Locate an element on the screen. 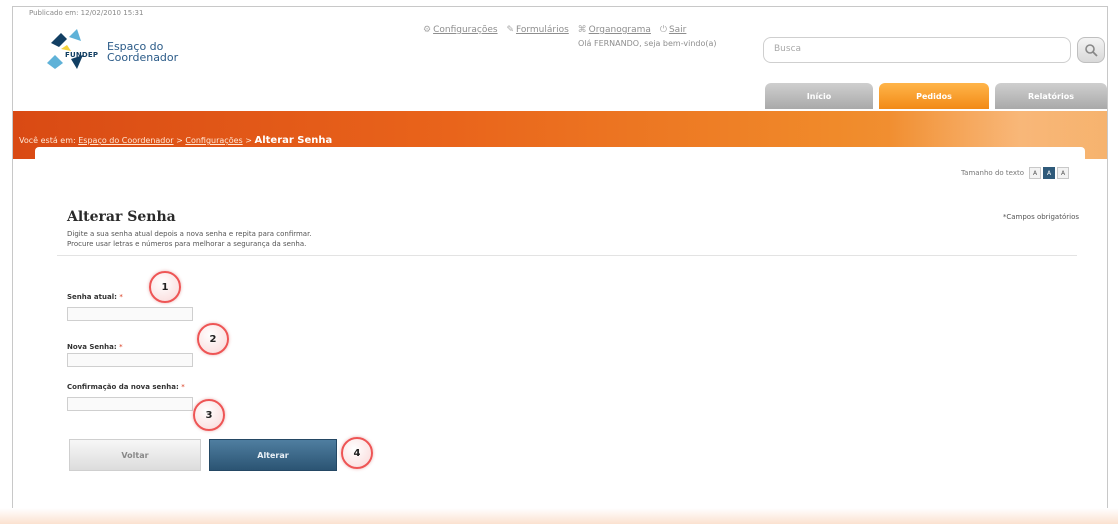  search-icon is located at coordinates (1091, 50).